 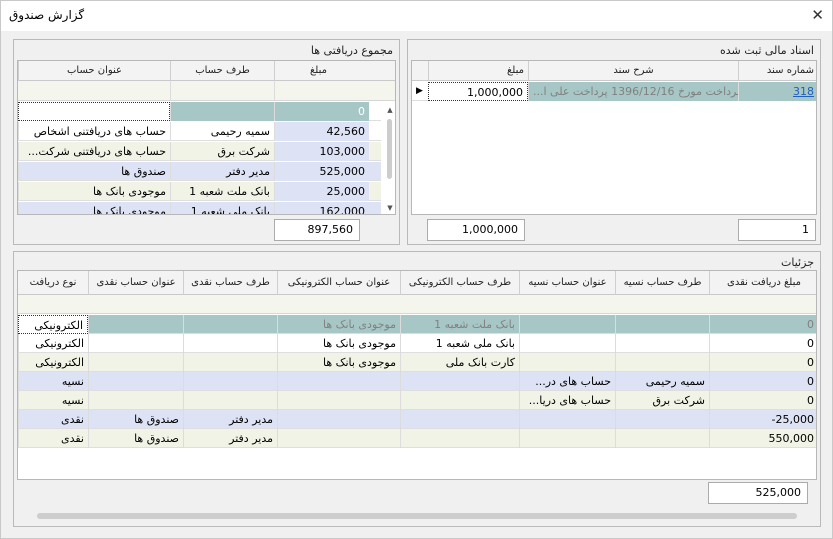 What do you see at coordinates (321, 171) in the screenshot?
I see `grid-cell: 525,000` at bounding box center [321, 171].